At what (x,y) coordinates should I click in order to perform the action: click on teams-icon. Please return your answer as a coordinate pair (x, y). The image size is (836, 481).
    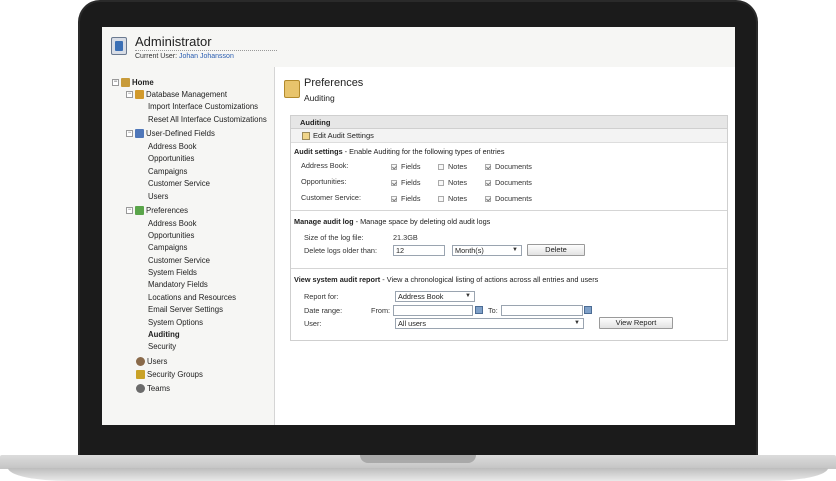
    Looking at the image, I should click on (140, 389).